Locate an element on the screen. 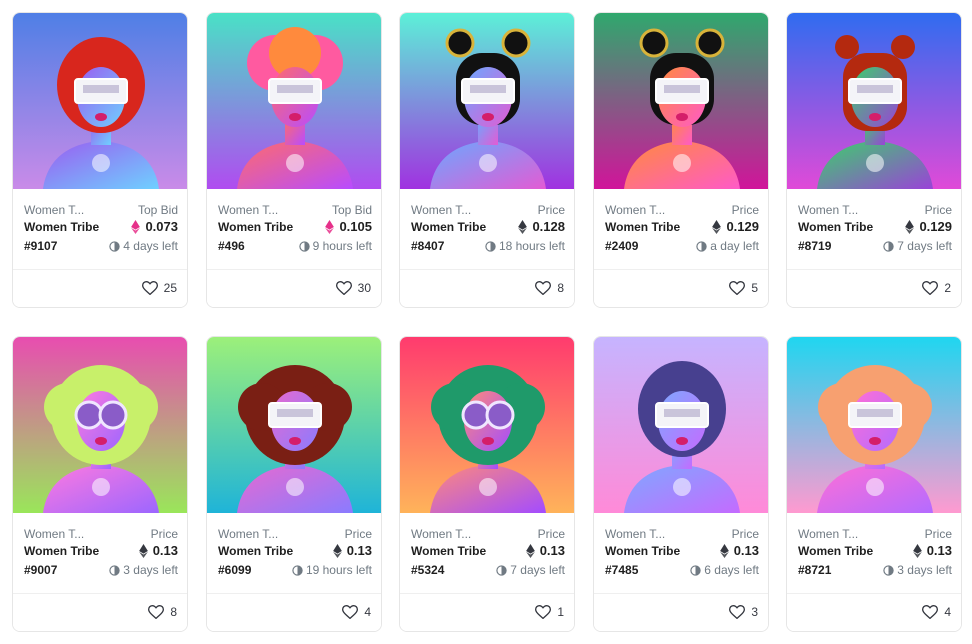 The image size is (972, 644). time-left-text: 18 hours left is located at coordinates (531, 246).